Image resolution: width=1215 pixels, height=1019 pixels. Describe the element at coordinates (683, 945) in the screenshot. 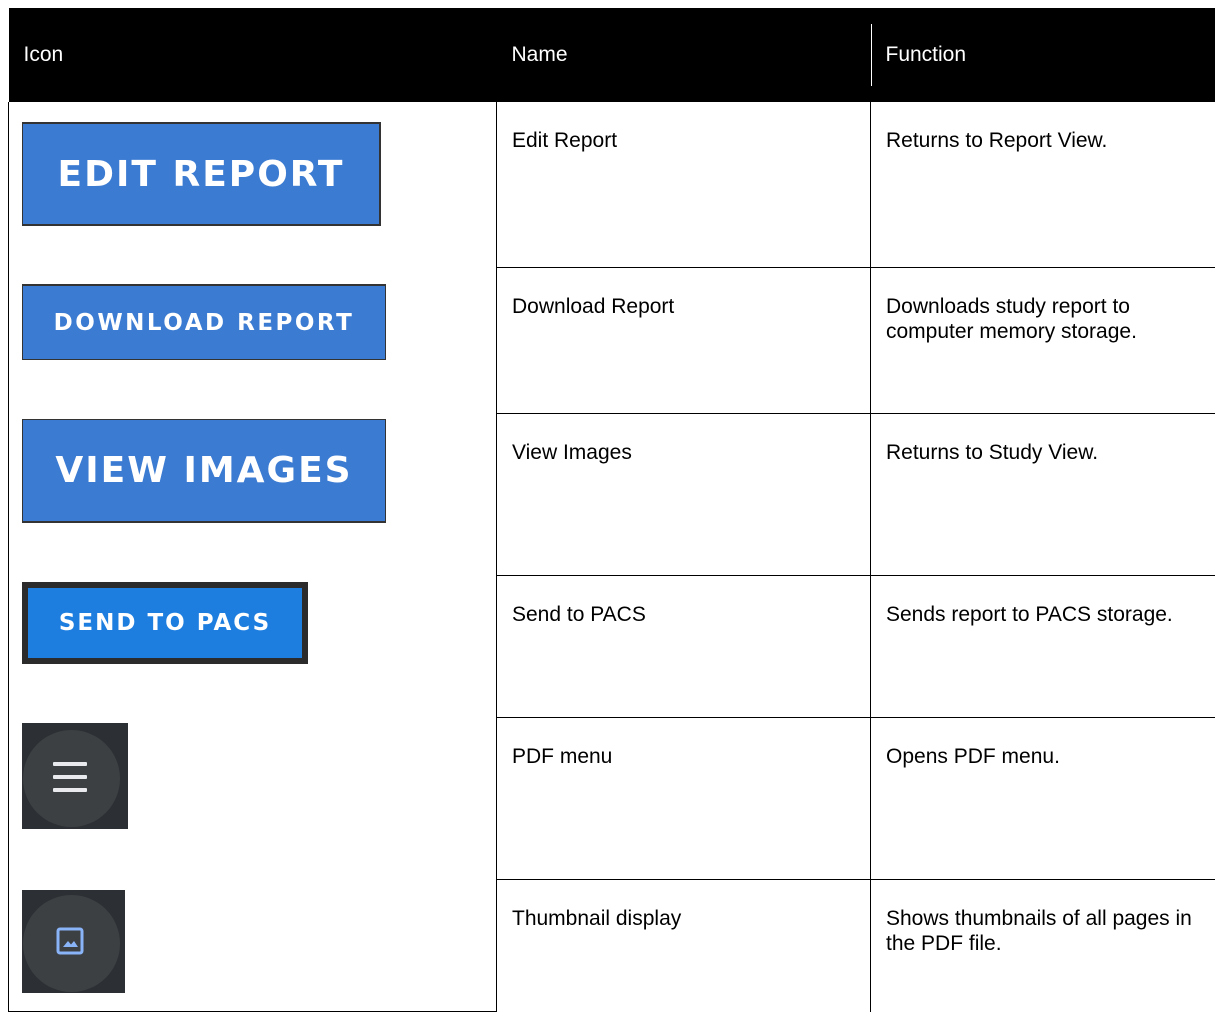

I see `row-name-thumbnail-display: Thumbnail display` at that location.